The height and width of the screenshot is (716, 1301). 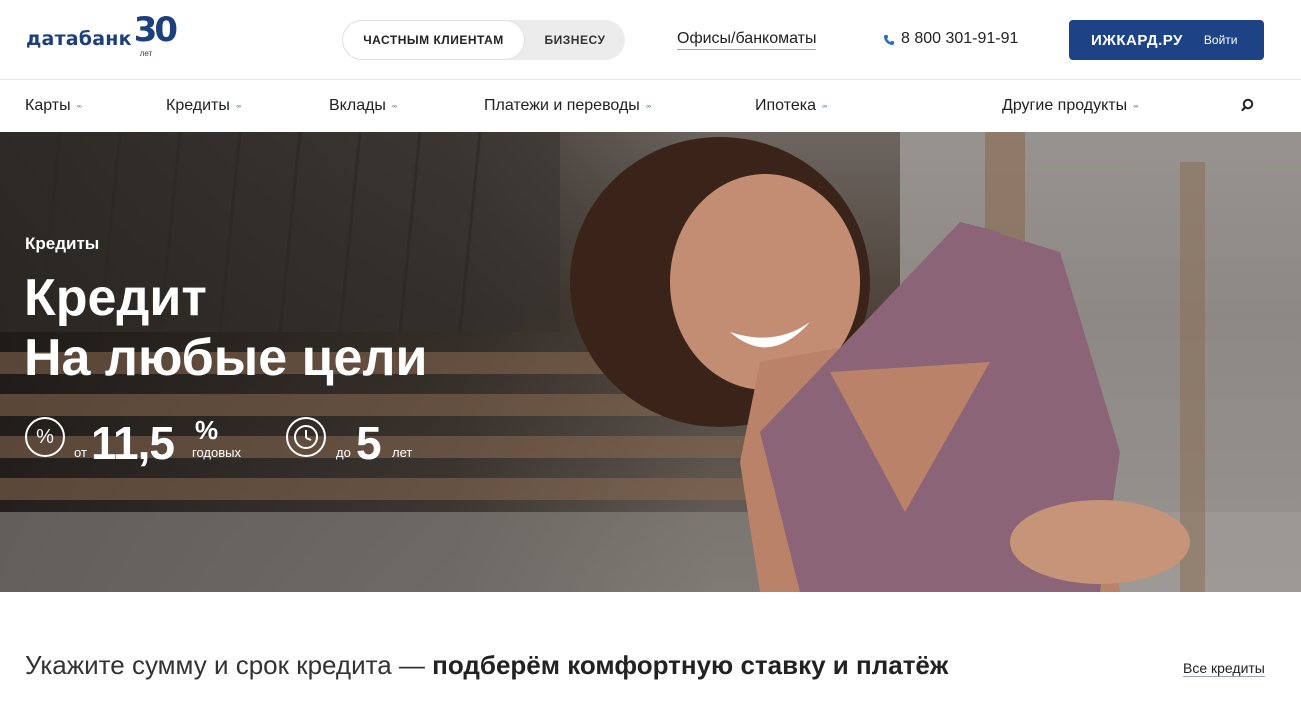 I want to click on anniversary-badge: 30 лет, so click(x=156, y=37).